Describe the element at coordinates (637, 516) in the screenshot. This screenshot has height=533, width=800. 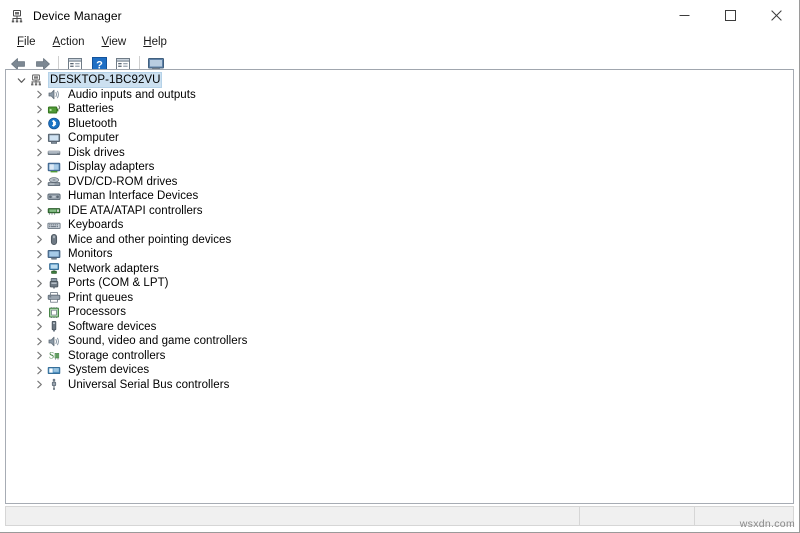
I see `status-pane-secondary` at that location.